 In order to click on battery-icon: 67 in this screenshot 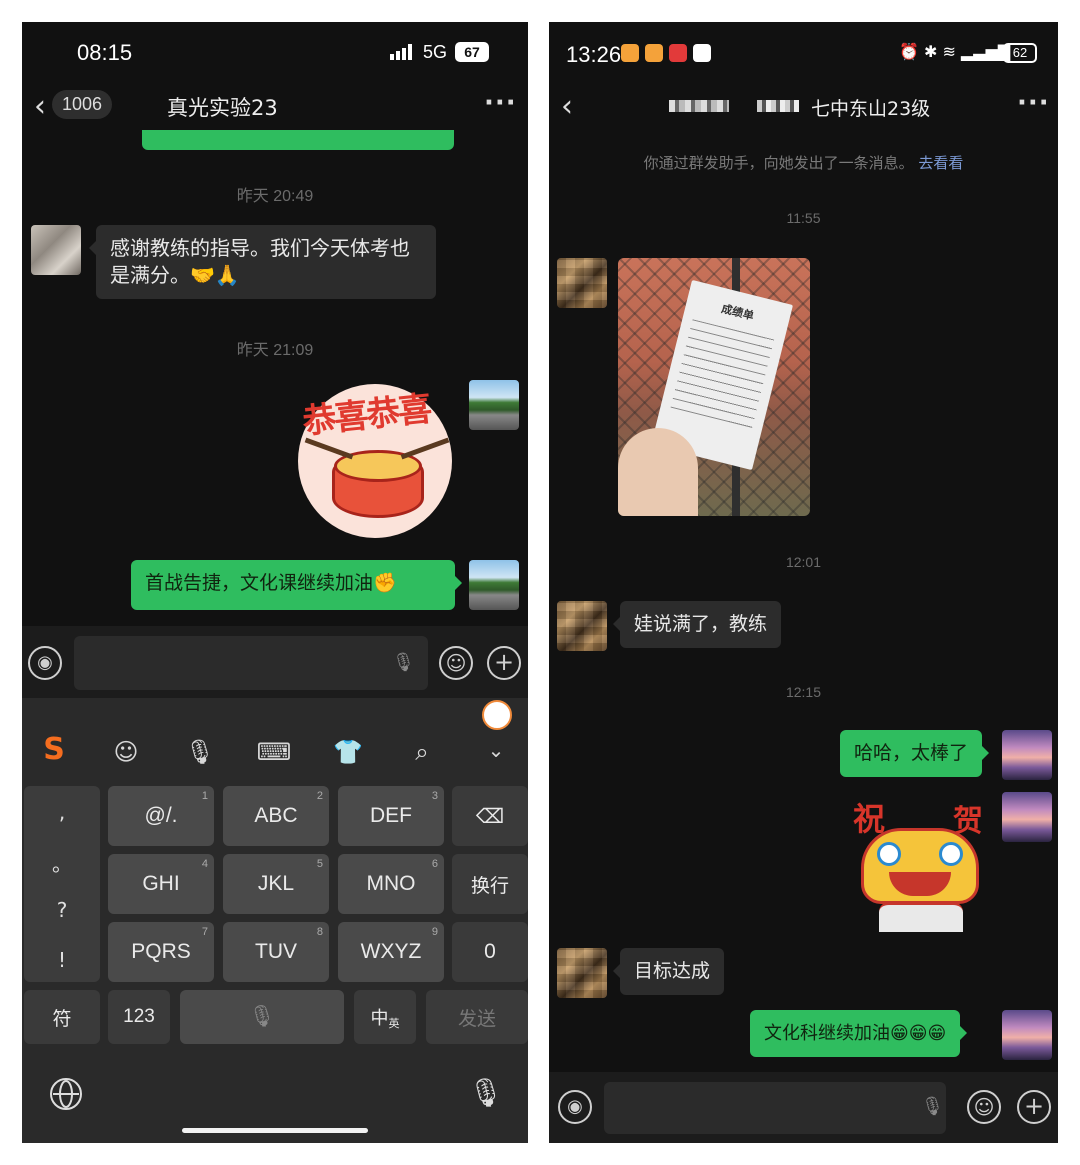, I will do `click(472, 52)`.